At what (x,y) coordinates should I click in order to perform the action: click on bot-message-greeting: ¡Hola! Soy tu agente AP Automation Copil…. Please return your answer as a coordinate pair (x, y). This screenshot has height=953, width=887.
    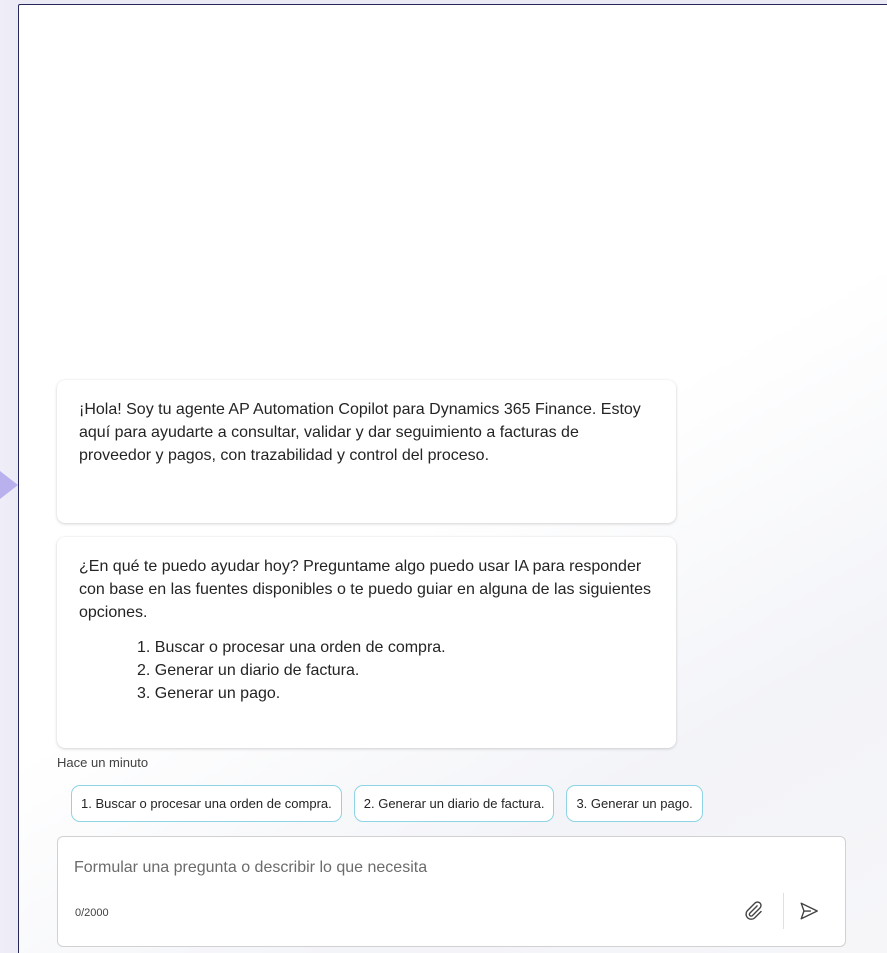
    Looking at the image, I should click on (366, 451).